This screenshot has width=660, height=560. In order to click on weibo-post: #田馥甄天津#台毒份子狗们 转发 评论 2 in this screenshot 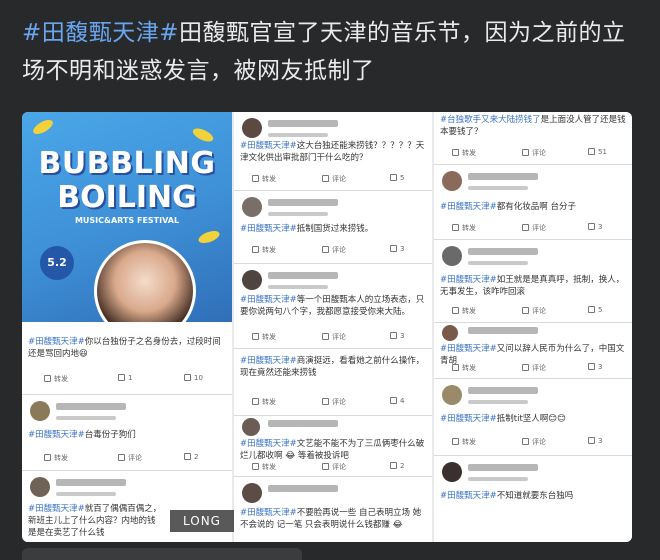, I will do `click(127, 433)`.